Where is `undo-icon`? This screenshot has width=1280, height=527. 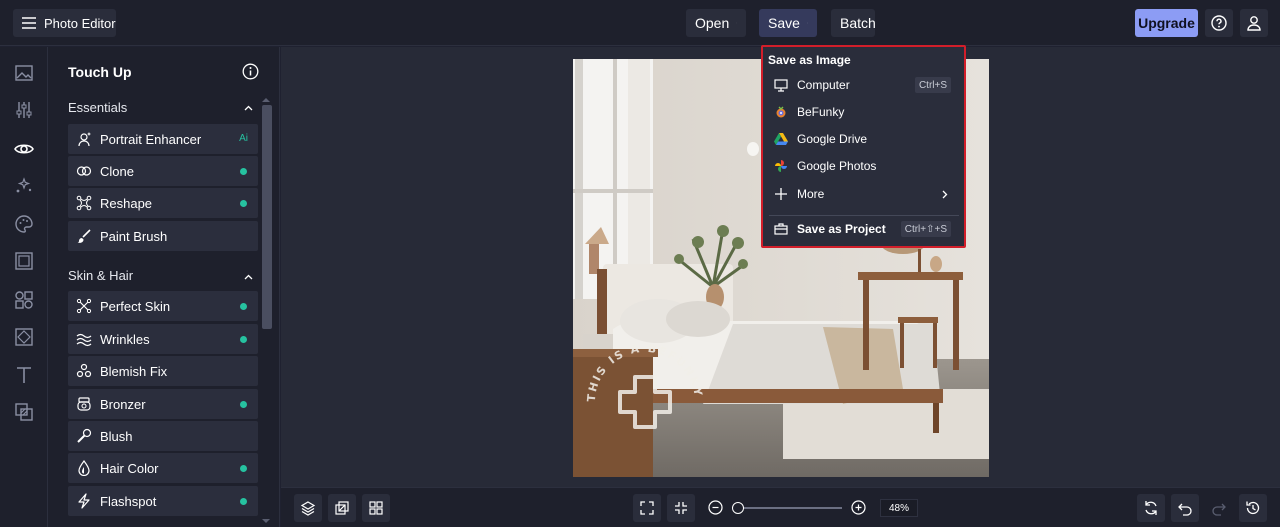
undo-icon is located at coordinates (1185, 509).